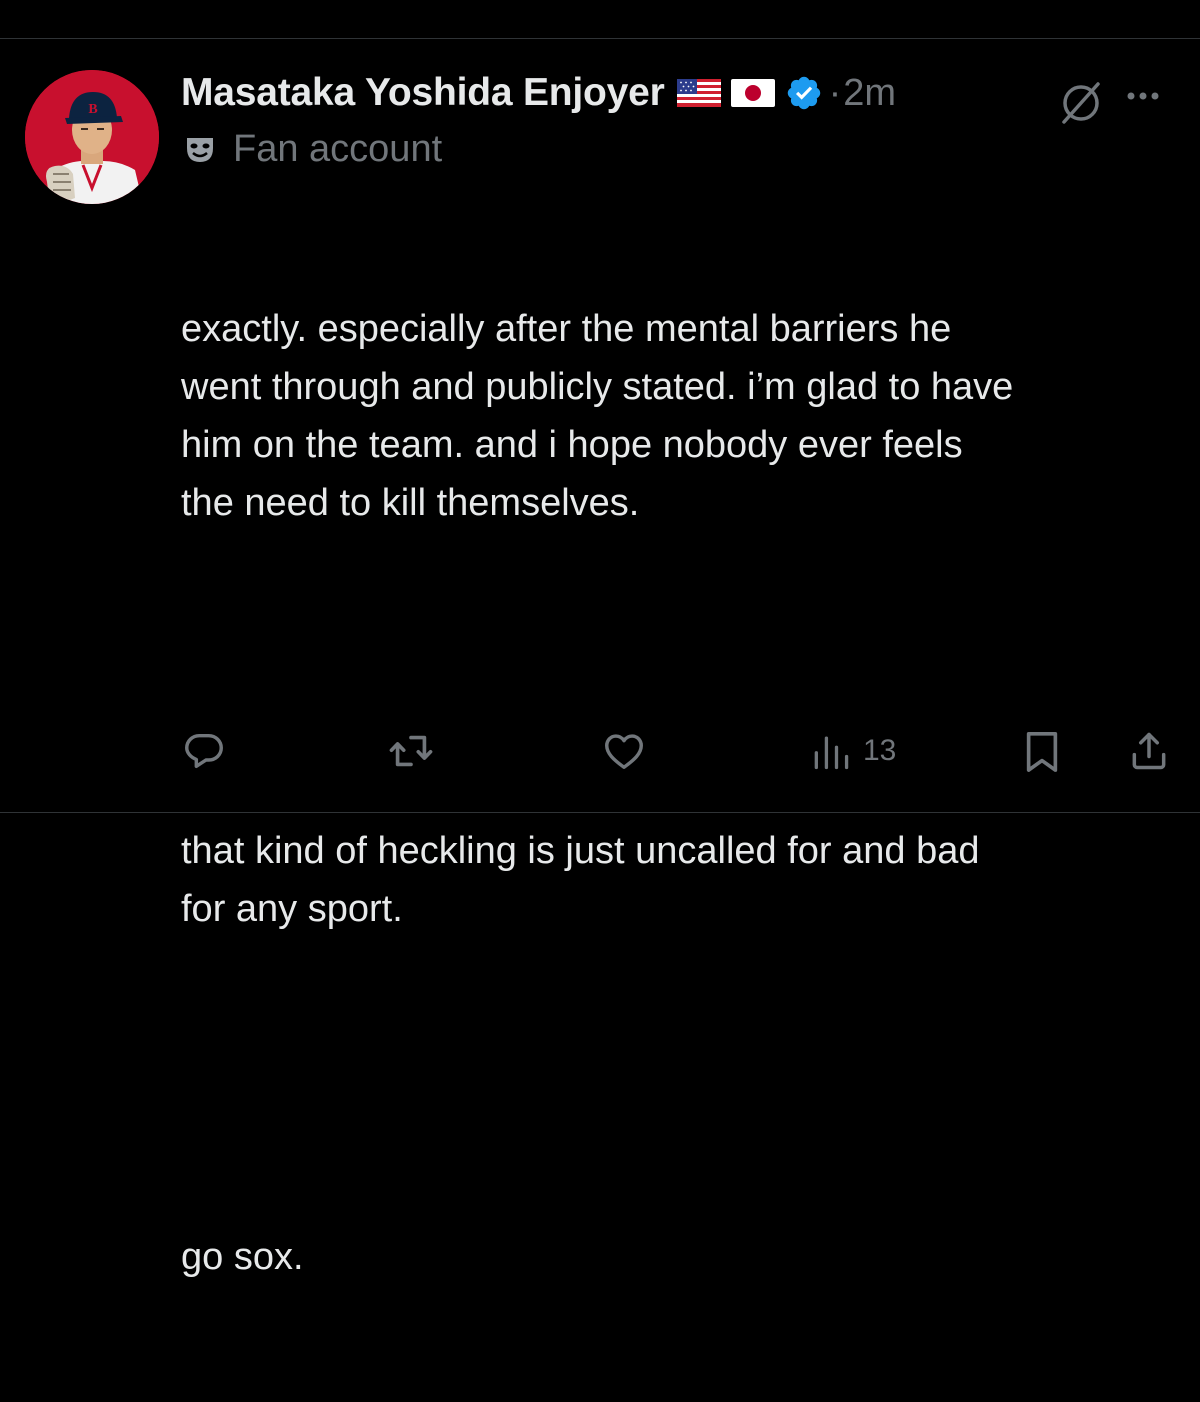  I want to click on avatar: B, so click(92, 137).